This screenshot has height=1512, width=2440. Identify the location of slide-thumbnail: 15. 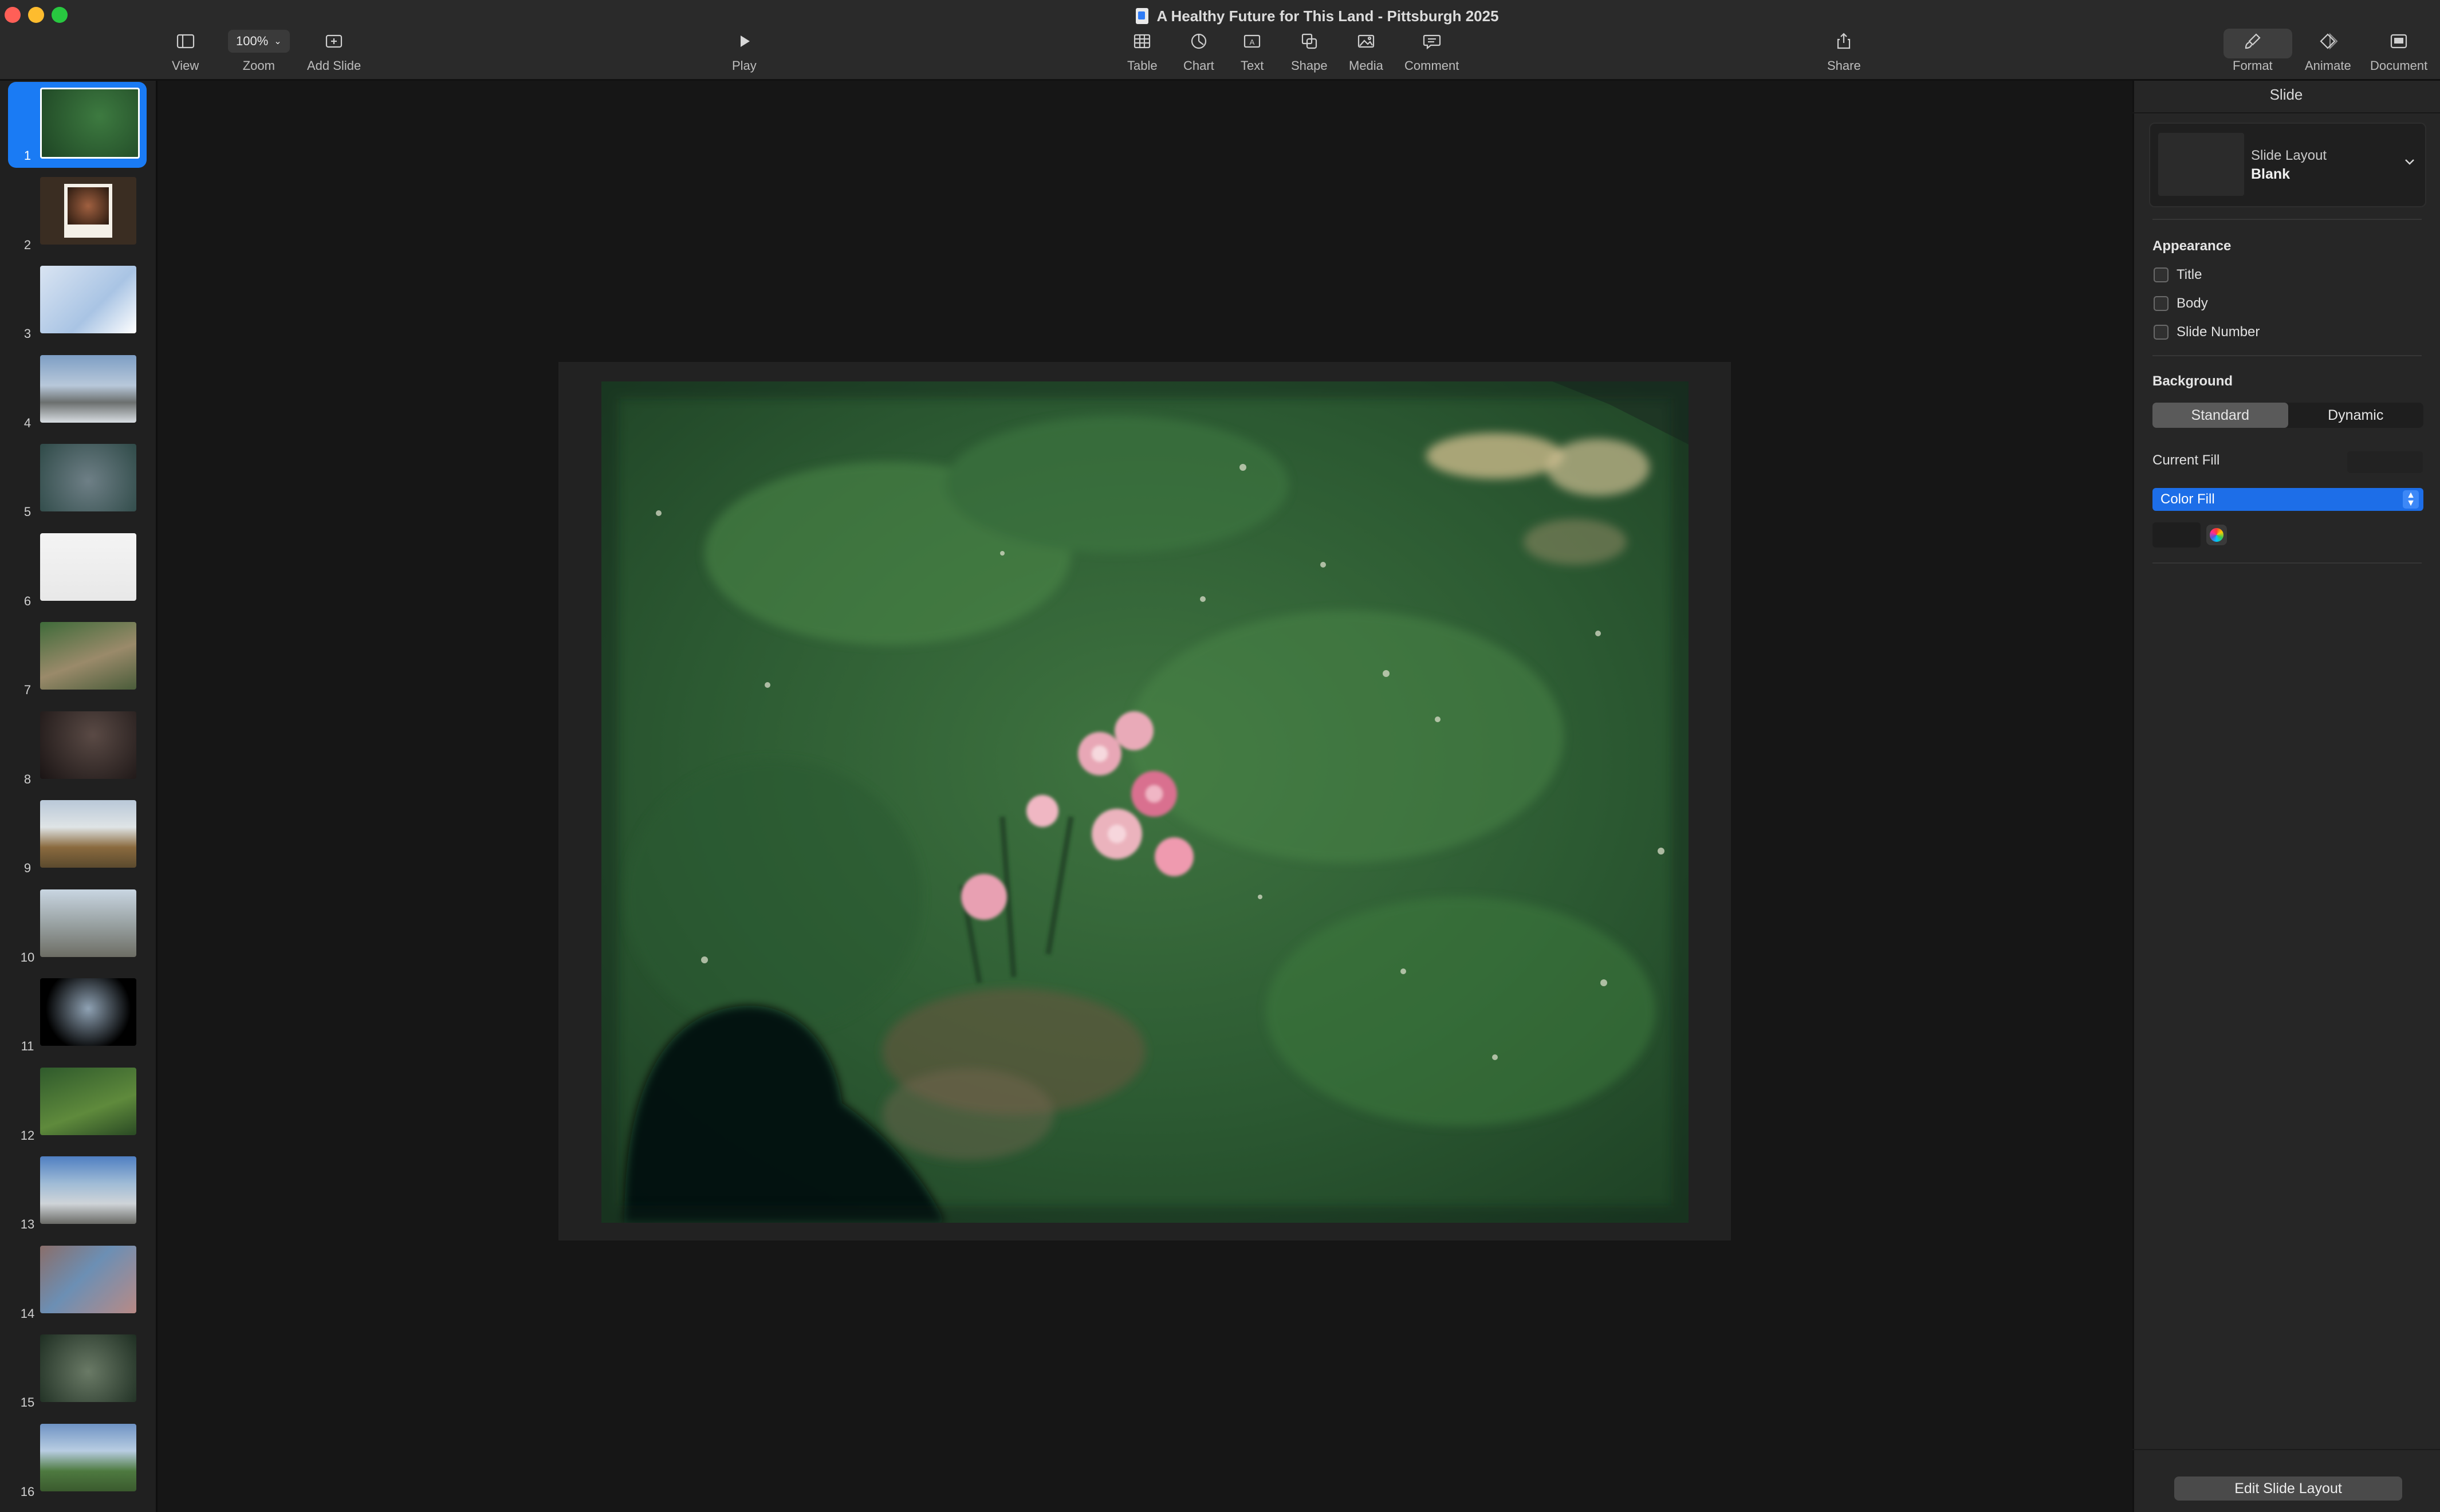
(78, 1372).